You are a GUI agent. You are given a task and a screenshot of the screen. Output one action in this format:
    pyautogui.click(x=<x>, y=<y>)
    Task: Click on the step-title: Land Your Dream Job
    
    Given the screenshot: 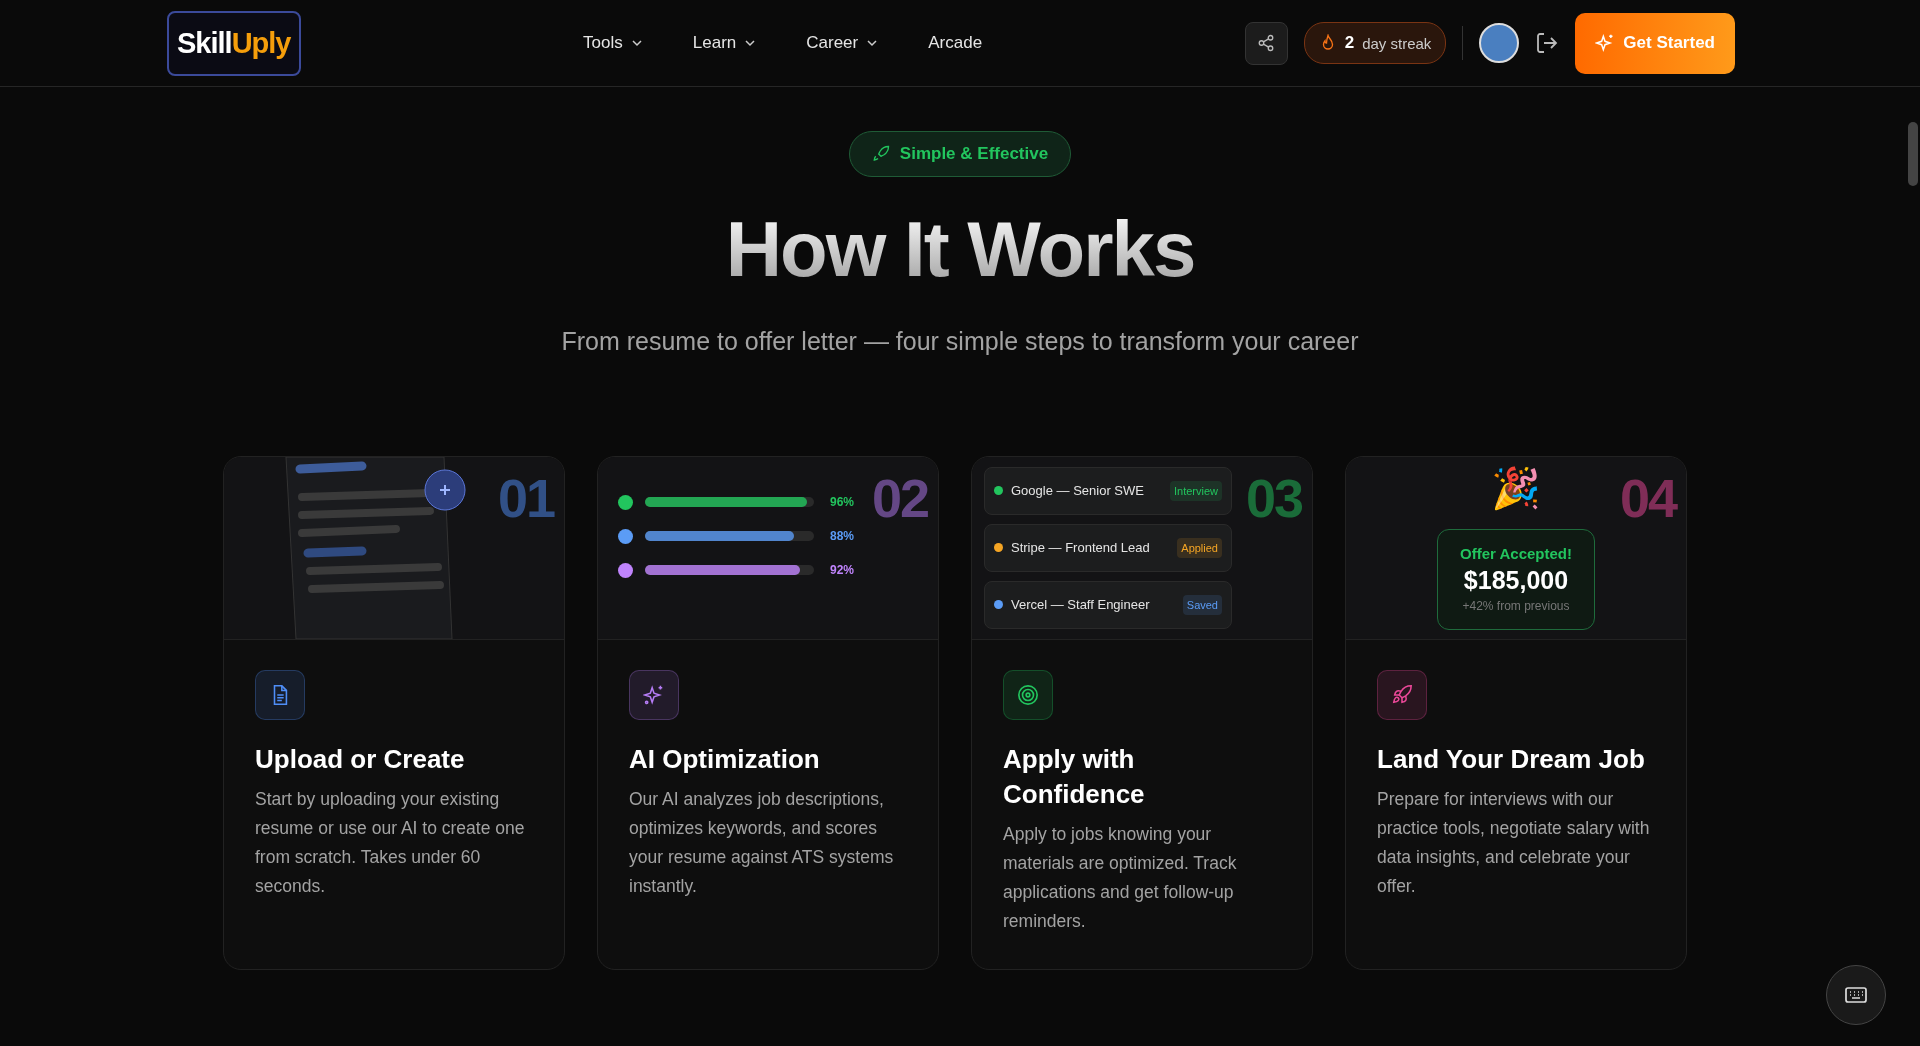 What is the action you would take?
    pyautogui.click(x=1511, y=759)
    